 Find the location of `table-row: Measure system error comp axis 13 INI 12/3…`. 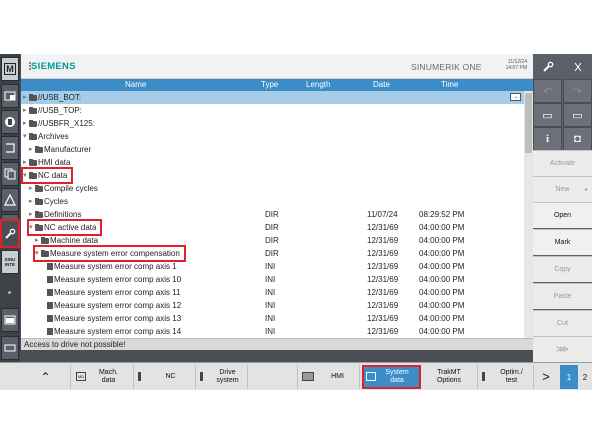

table-row: Measure system error comp axis 13 INI 12/3… is located at coordinates (272, 318).